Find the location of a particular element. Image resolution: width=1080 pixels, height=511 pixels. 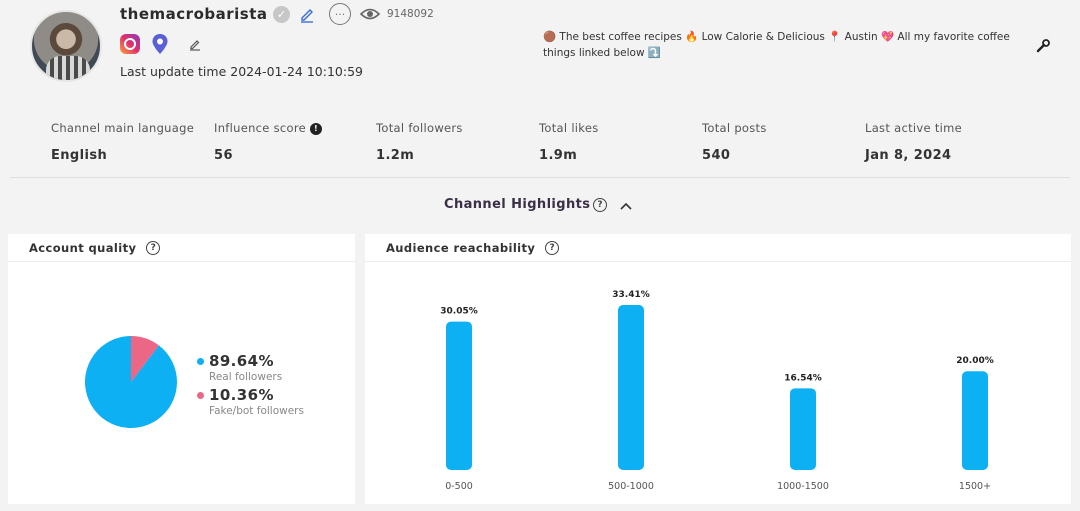

x-tick-label: 1500+ is located at coordinates (975, 486).